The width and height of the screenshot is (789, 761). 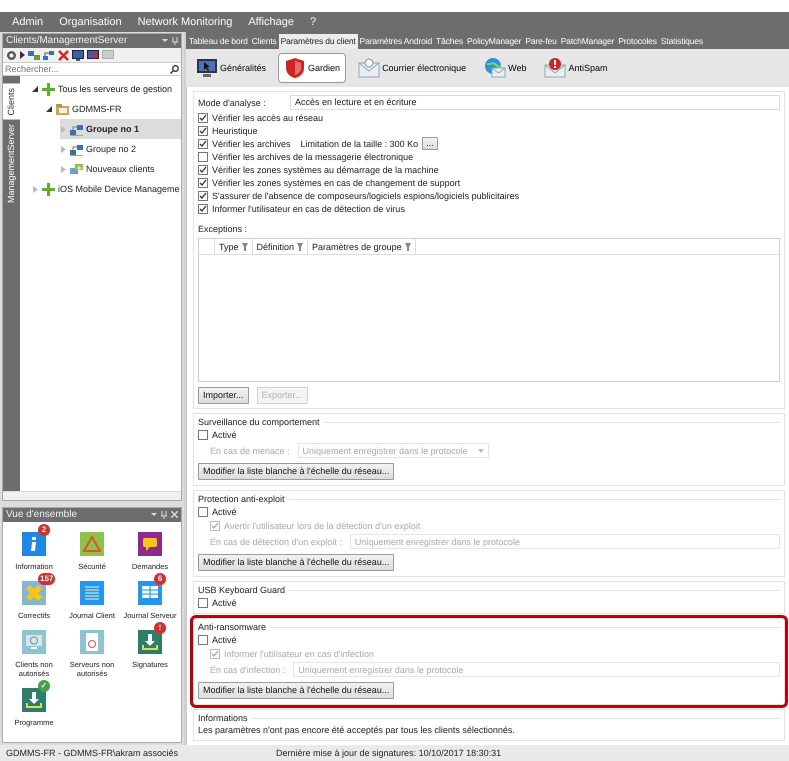 I want to click on tab: Courrier électronique, so click(x=412, y=68).